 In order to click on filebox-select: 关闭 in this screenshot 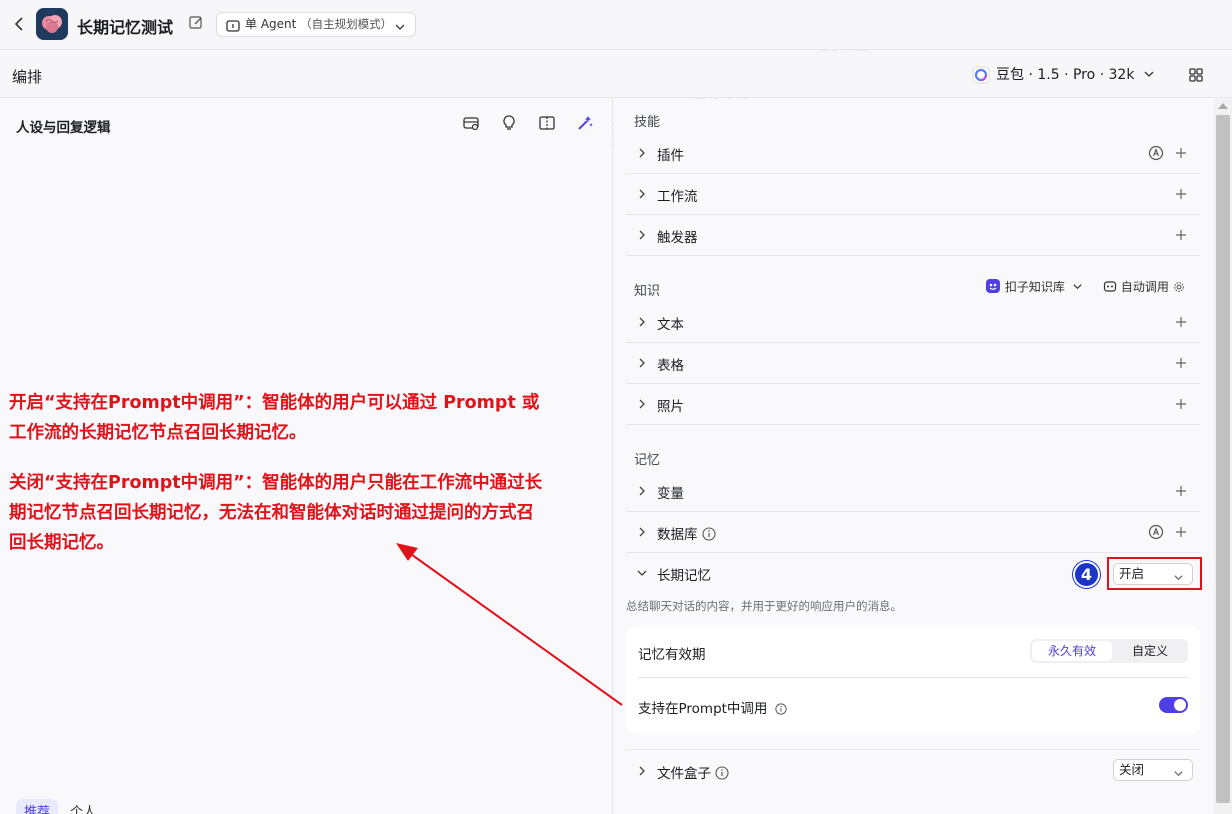, I will do `click(1153, 770)`.